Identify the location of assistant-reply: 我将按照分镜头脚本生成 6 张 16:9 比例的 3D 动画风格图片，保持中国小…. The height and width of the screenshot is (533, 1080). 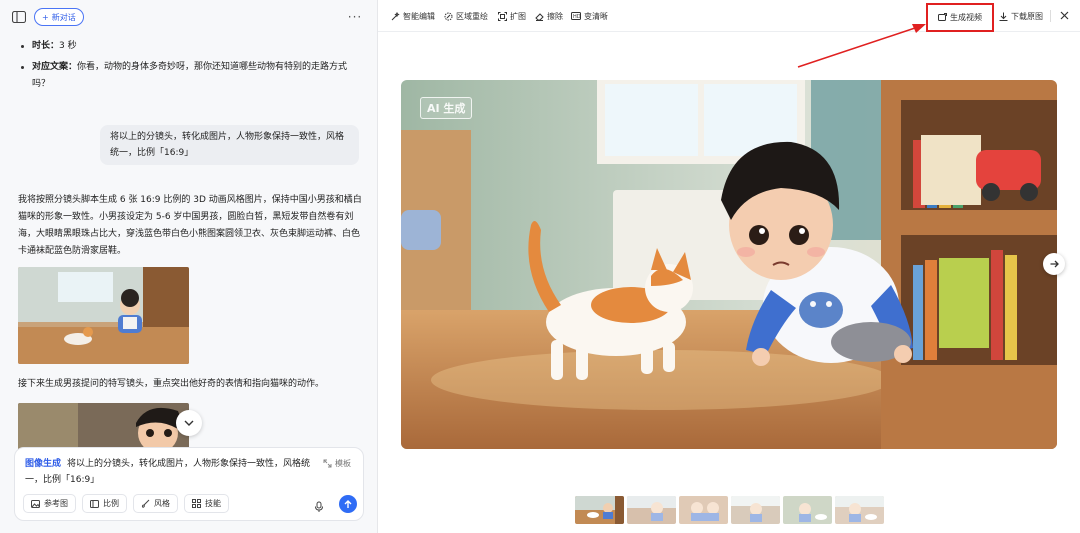
(190, 225).